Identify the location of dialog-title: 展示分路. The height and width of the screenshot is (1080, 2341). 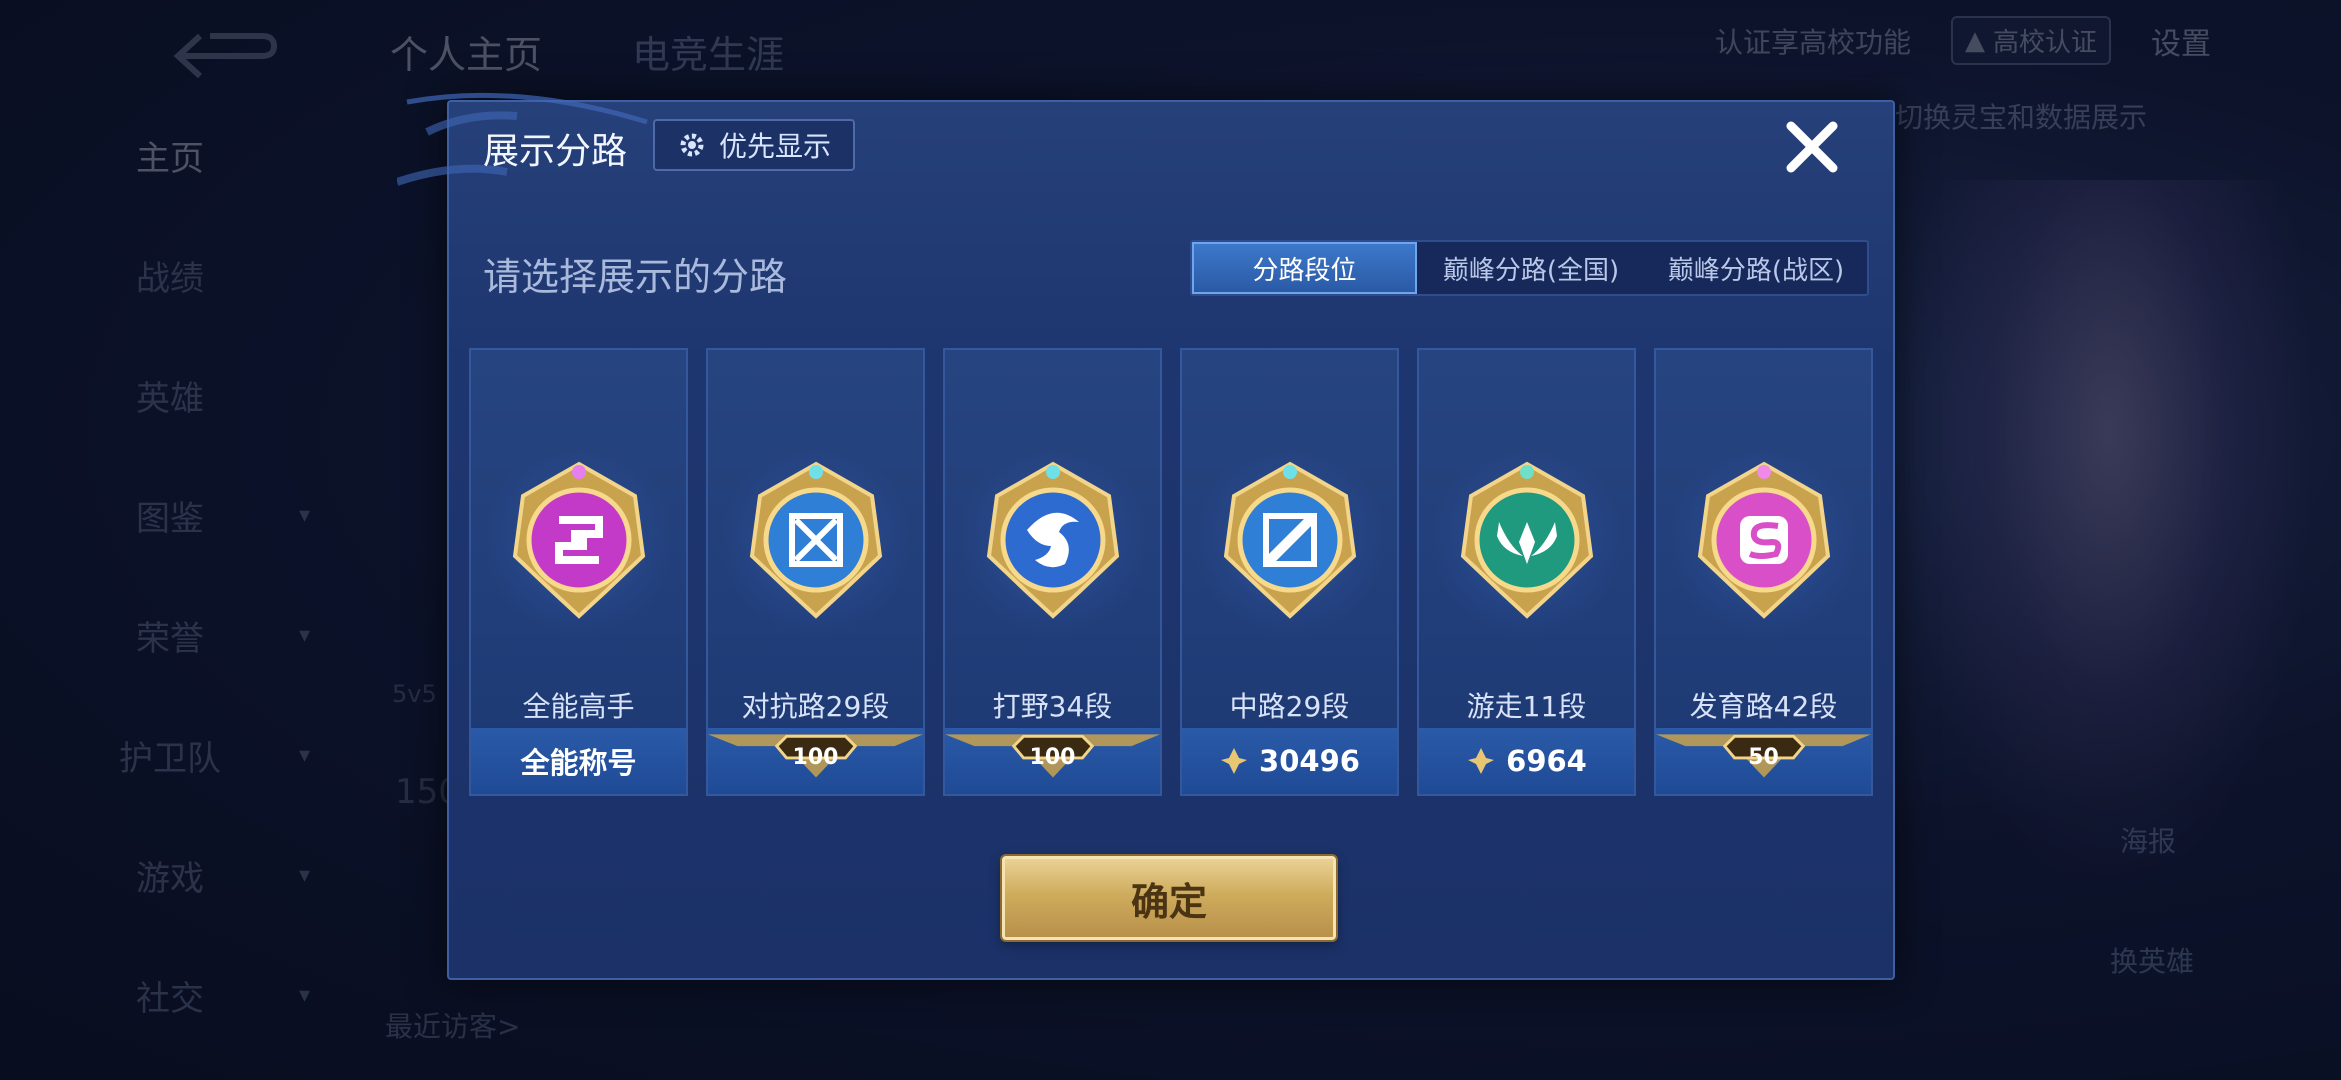
(555, 151).